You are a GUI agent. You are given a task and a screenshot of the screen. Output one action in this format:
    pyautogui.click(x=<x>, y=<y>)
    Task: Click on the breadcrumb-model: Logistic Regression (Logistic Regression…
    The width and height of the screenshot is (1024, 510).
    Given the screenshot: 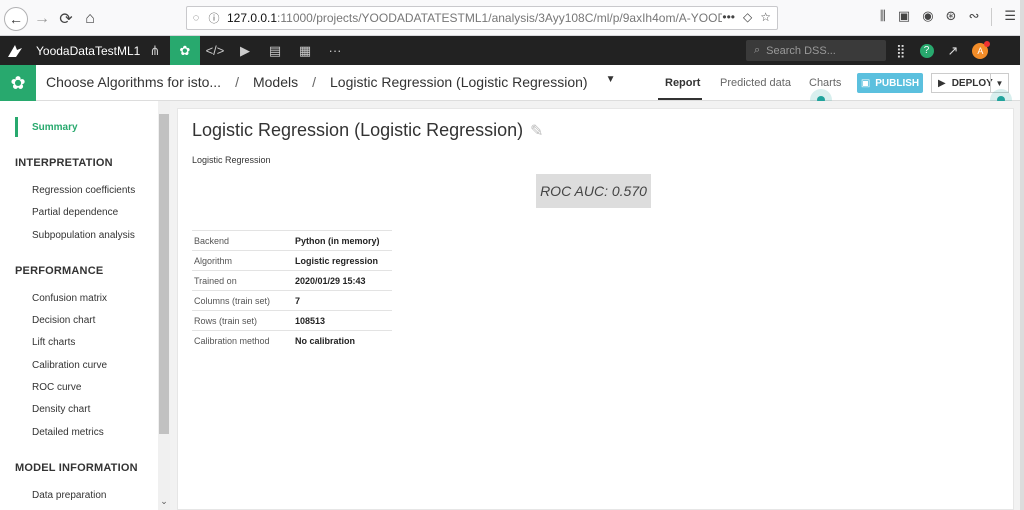 What is the action you would take?
    pyautogui.click(x=459, y=82)
    